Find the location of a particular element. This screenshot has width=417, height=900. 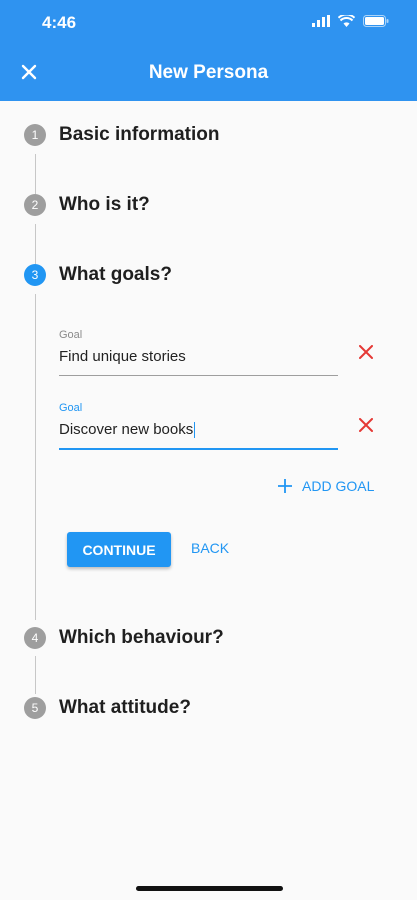

step-what-goals: 3 What goals? is located at coordinates (98, 275).